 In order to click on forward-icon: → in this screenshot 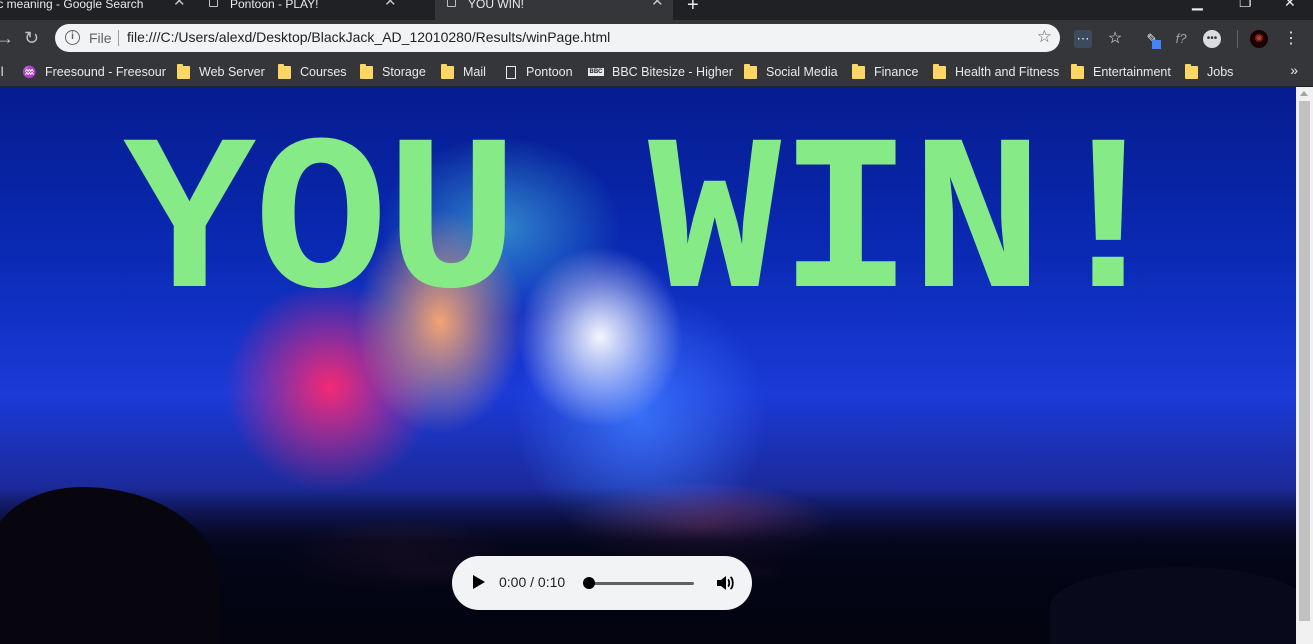, I will do `click(7, 38)`.